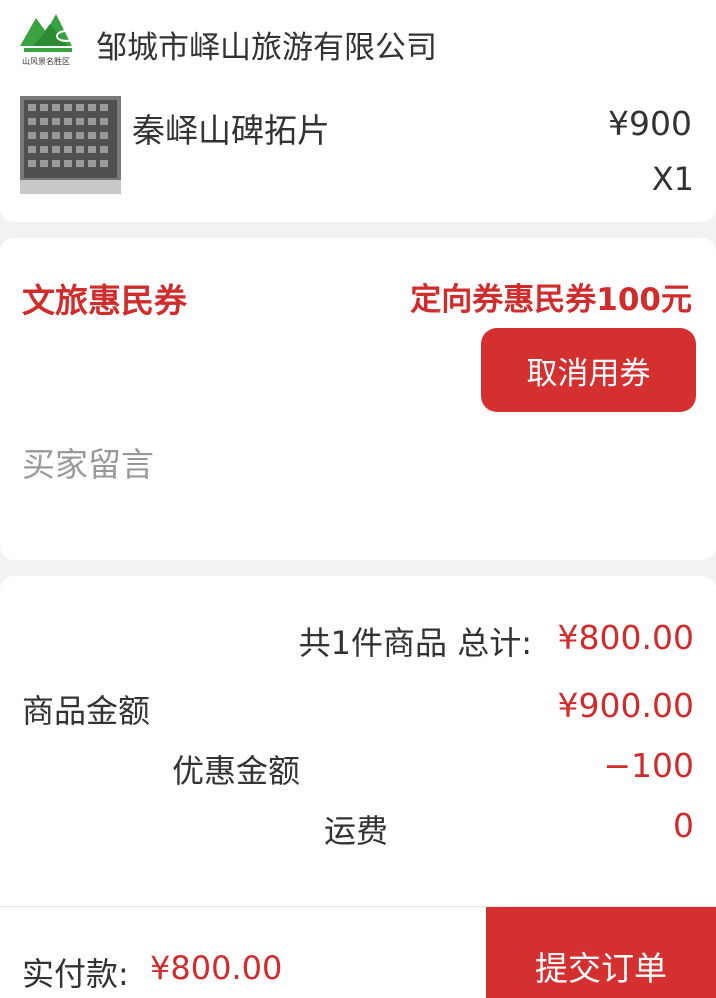  Describe the element at coordinates (104, 300) in the screenshot. I see `coupon-label: 文旅惠民券` at that location.